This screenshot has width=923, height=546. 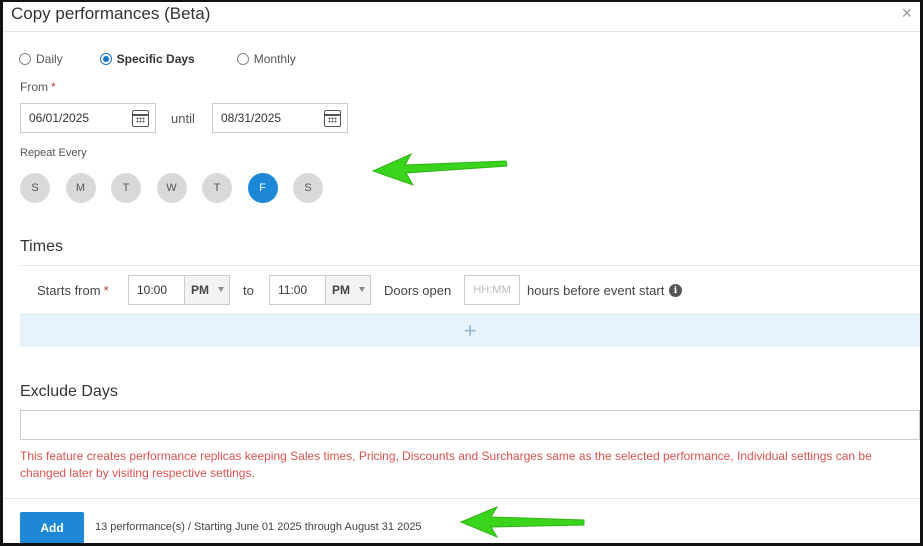 I want to click on radio-label: Specific Days, so click(x=155, y=59).